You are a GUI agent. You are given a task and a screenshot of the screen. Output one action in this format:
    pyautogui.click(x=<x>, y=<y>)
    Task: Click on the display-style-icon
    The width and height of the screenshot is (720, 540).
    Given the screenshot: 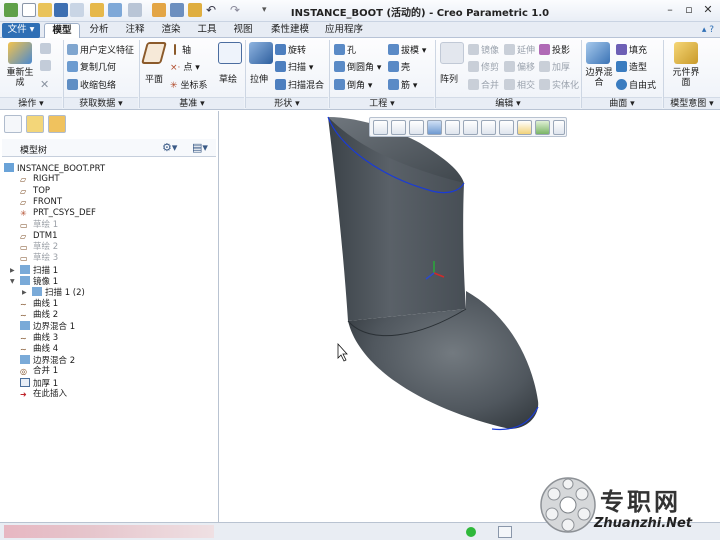 What is the action you would take?
    pyautogui.click(x=452, y=127)
    